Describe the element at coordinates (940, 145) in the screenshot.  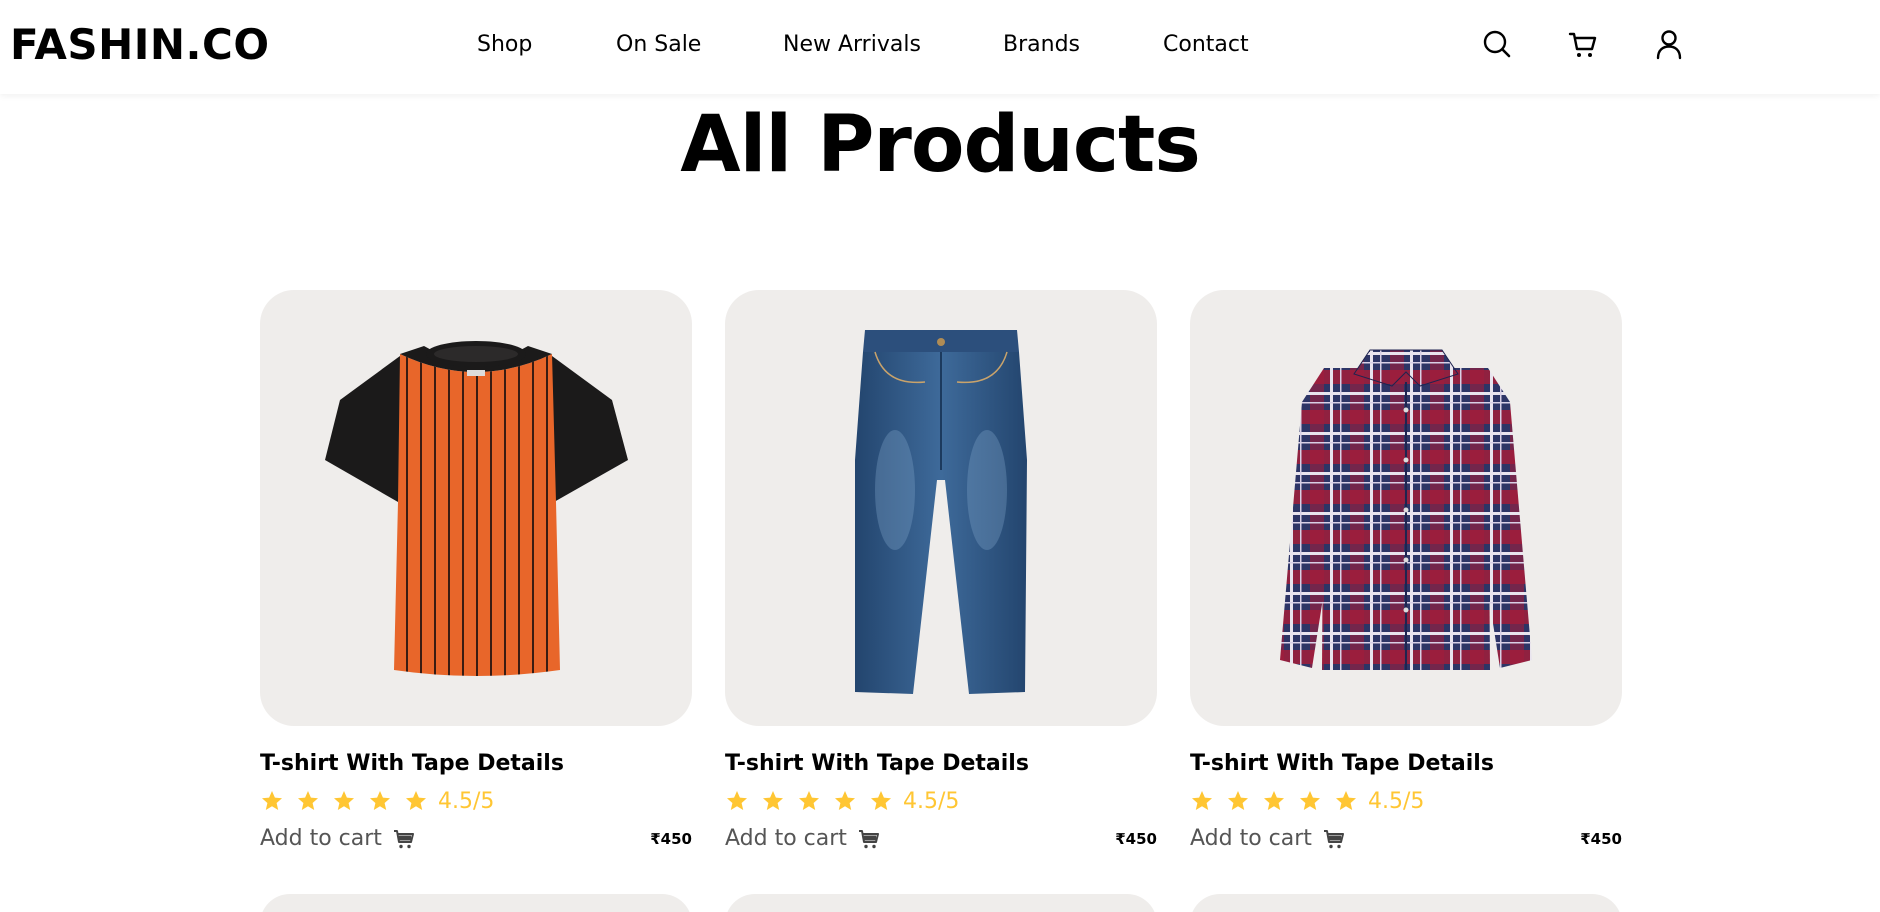
I see `page-title: All Products` at that location.